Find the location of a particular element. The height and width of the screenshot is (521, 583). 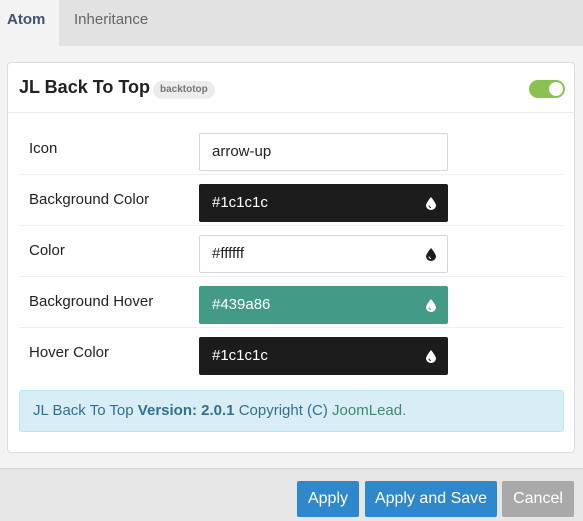

color-value: #439a86 is located at coordinates (241, 304).